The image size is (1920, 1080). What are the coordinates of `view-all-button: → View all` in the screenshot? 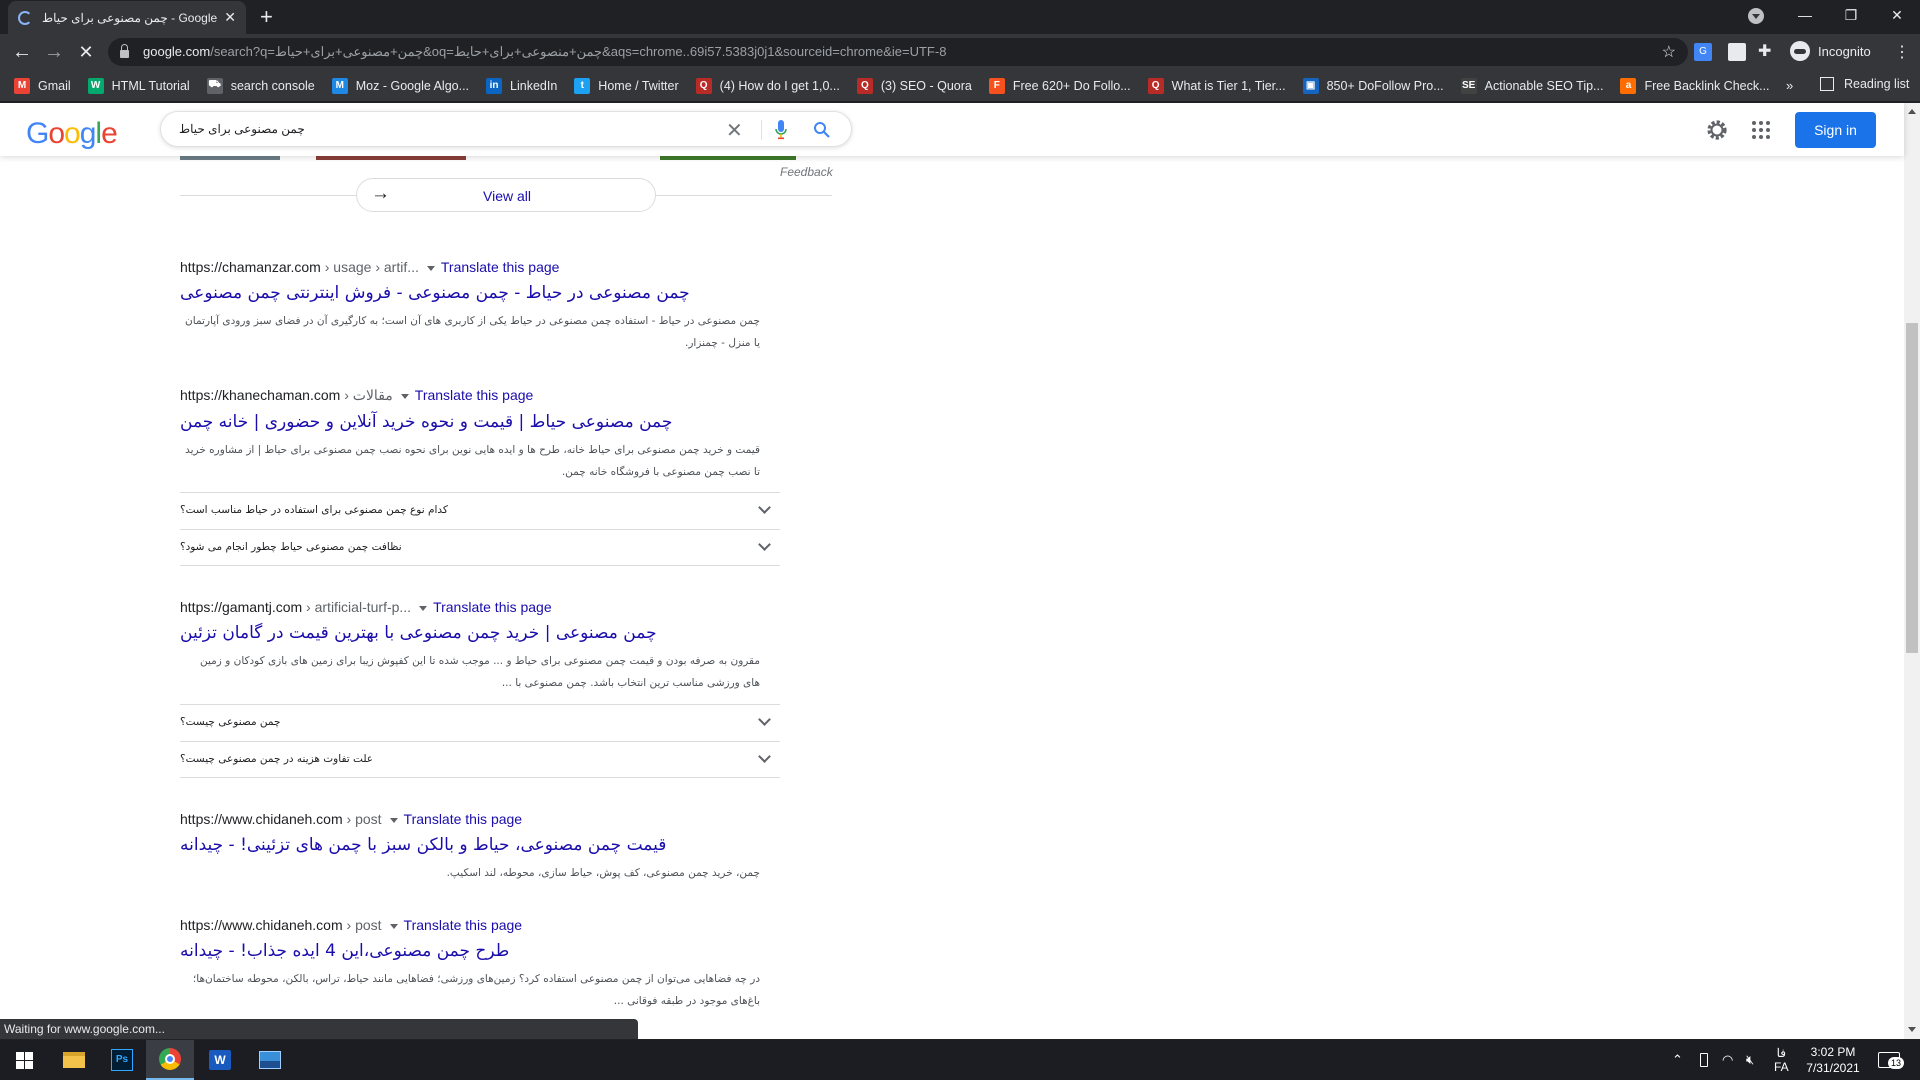 It's located at (506, 195).